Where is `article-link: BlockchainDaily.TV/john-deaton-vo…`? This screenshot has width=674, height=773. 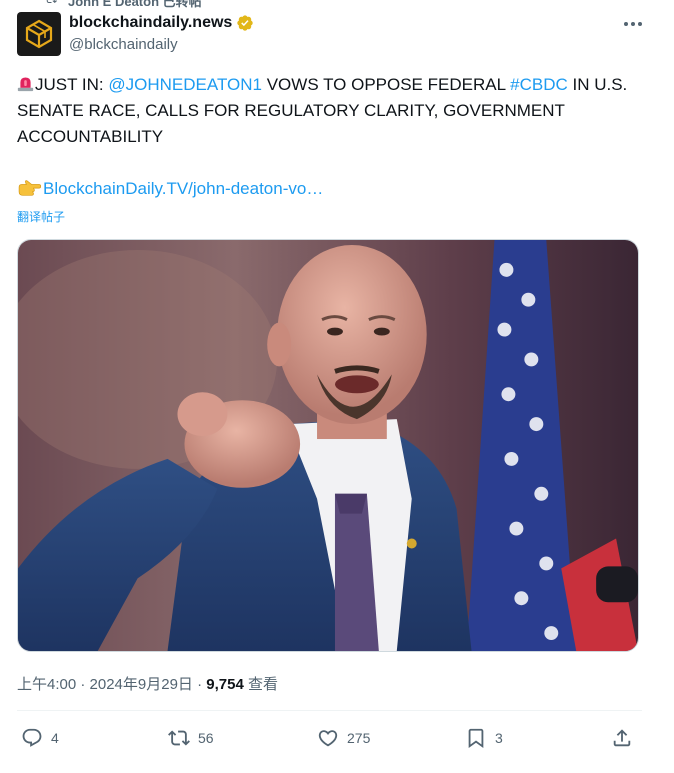
article-link: BlockchainDaily.TV/john-deaton-vo… is located at coordinates (183, 189).